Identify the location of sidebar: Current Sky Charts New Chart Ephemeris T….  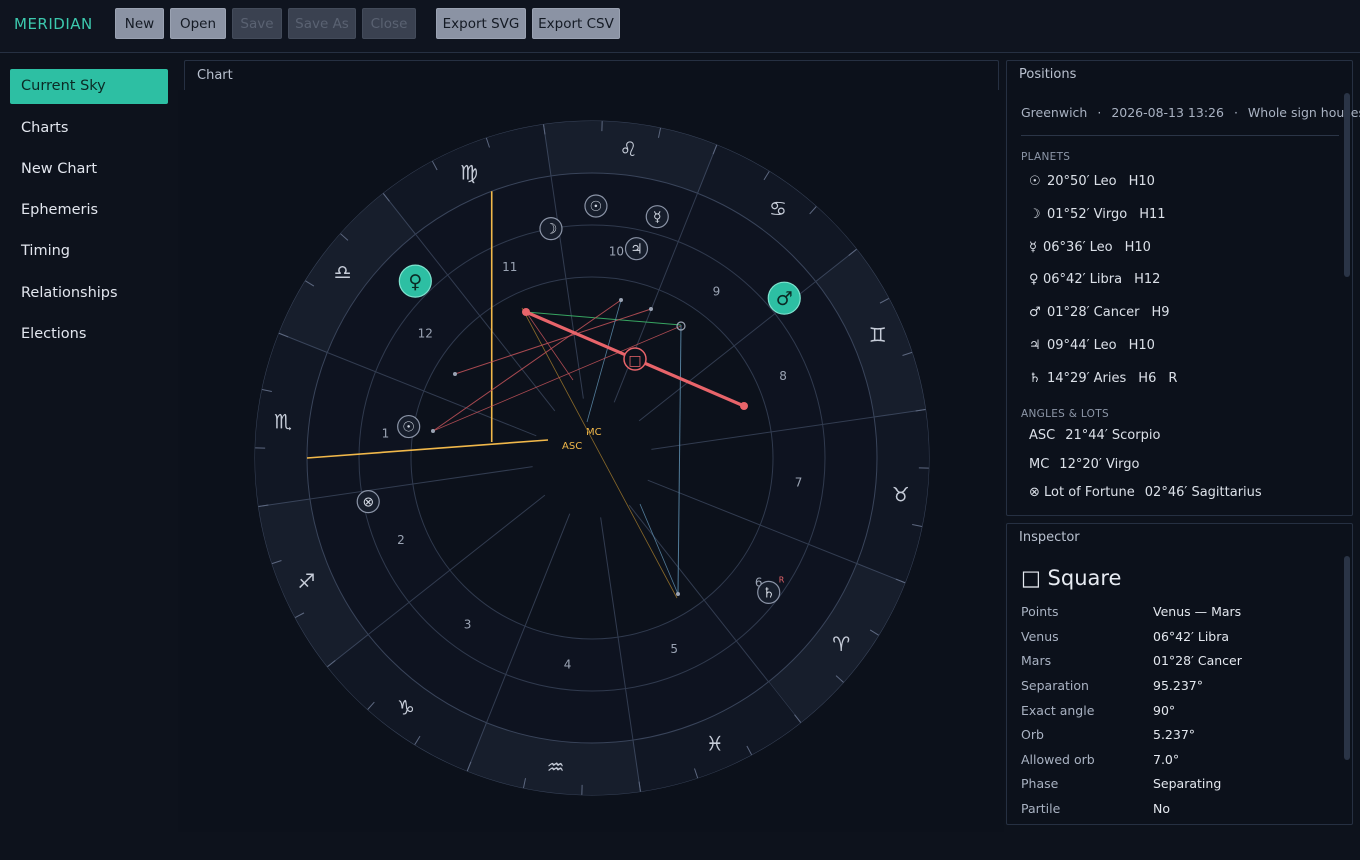
(88, 456).